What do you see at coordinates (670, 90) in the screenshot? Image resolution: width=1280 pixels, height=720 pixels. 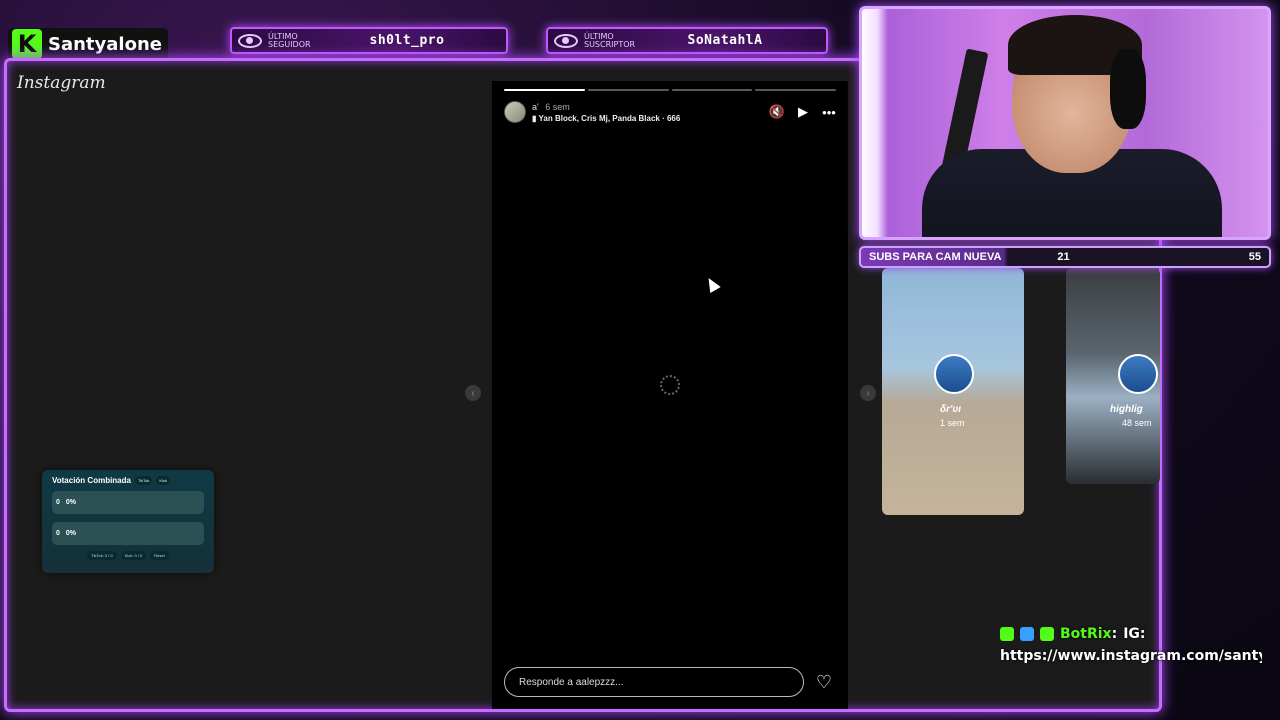 I see `story-progress` at bounding box center [670, 90].